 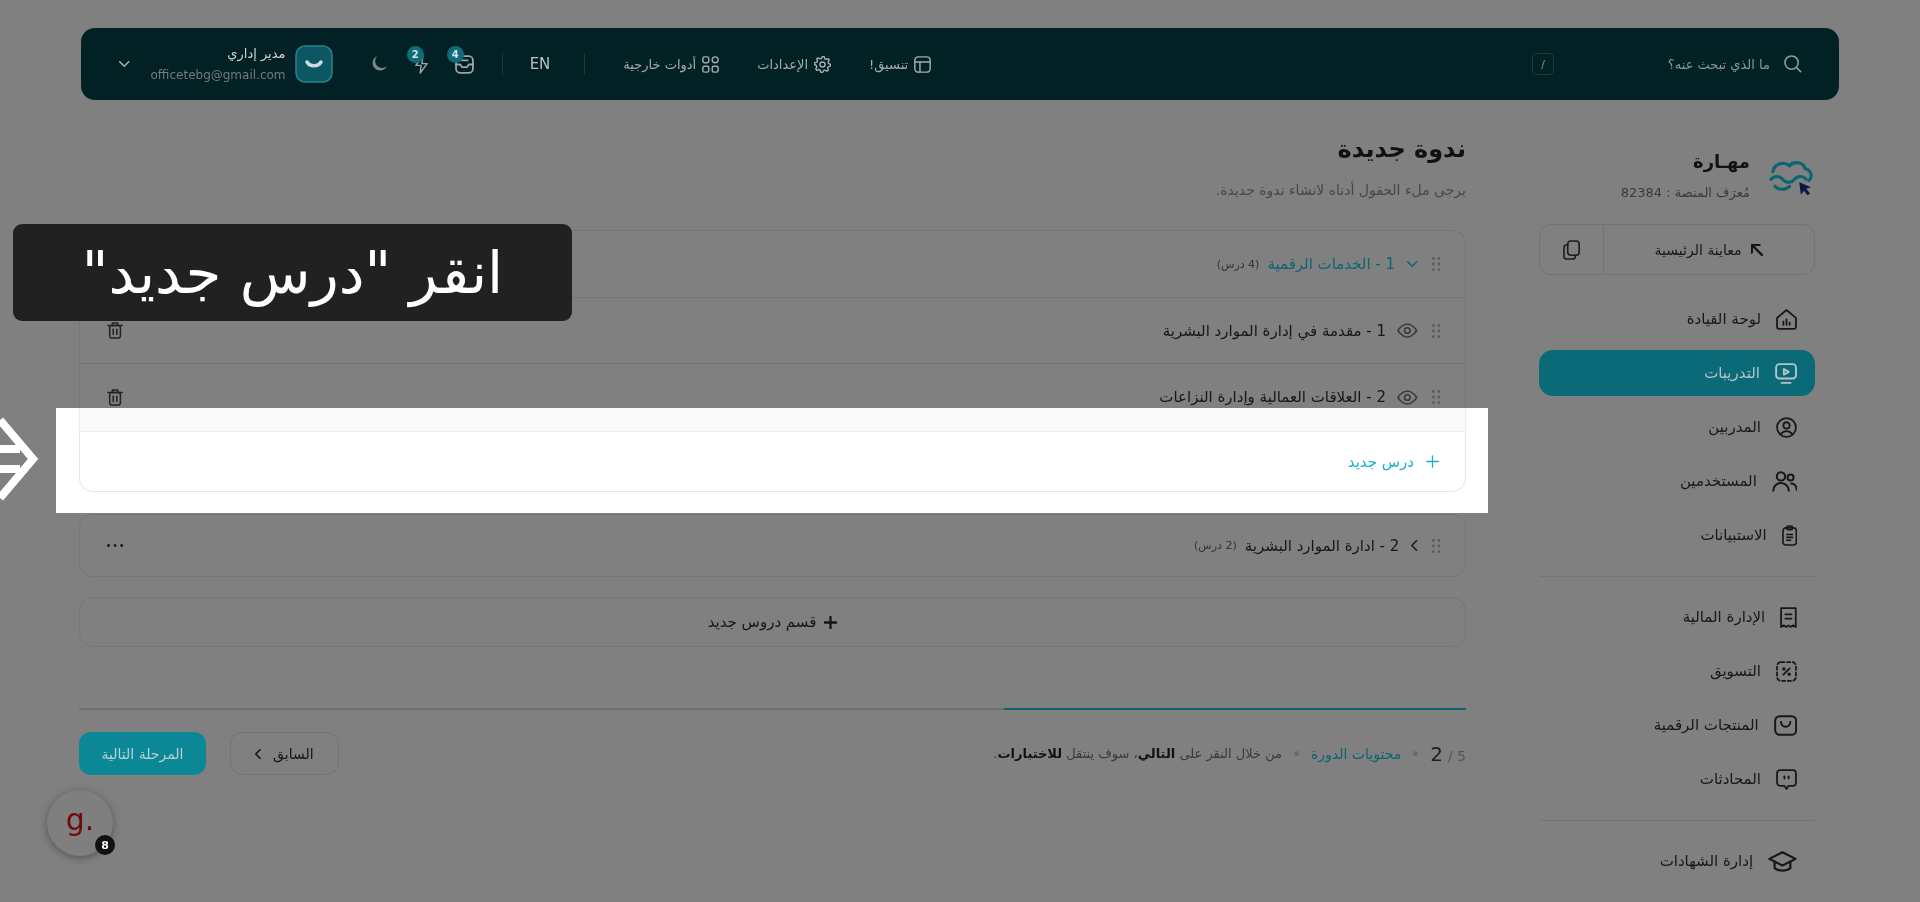 What do you see at coordinates (711, 64) in the screenshot?
I see `grid-icon` at bounding box center [711, 64].